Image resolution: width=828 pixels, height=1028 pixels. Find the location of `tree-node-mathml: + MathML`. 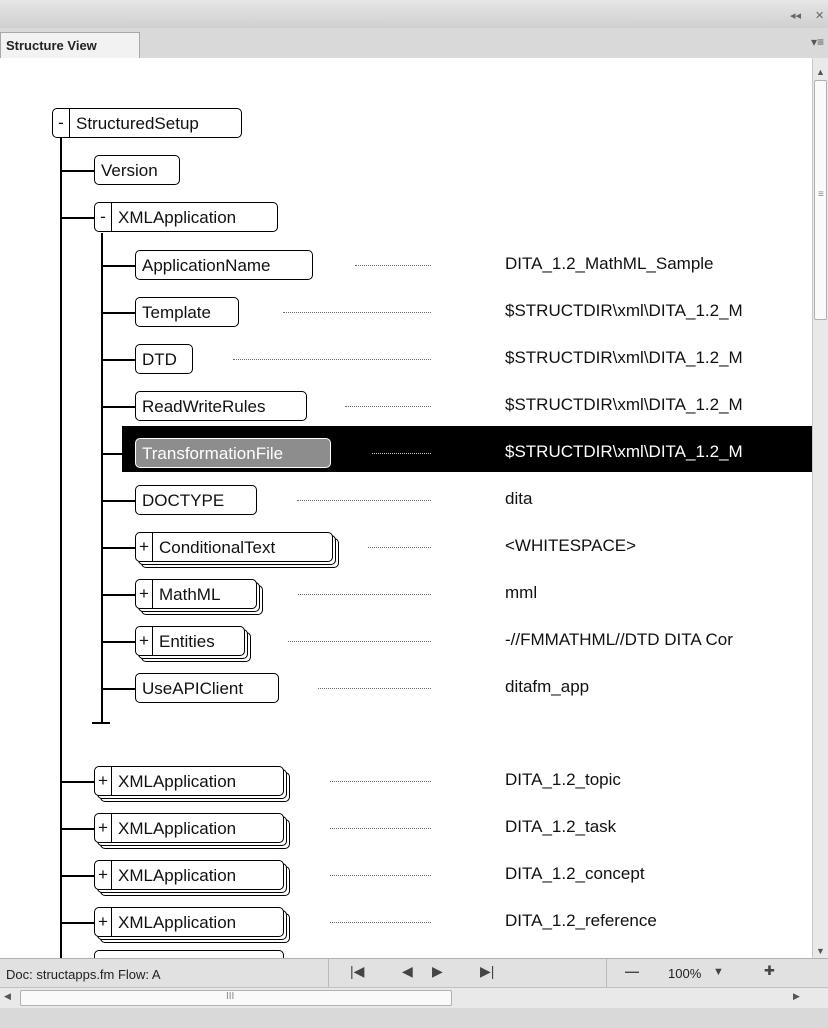

tree-node-mathml: + MathML is located at coordinates (196, 594).